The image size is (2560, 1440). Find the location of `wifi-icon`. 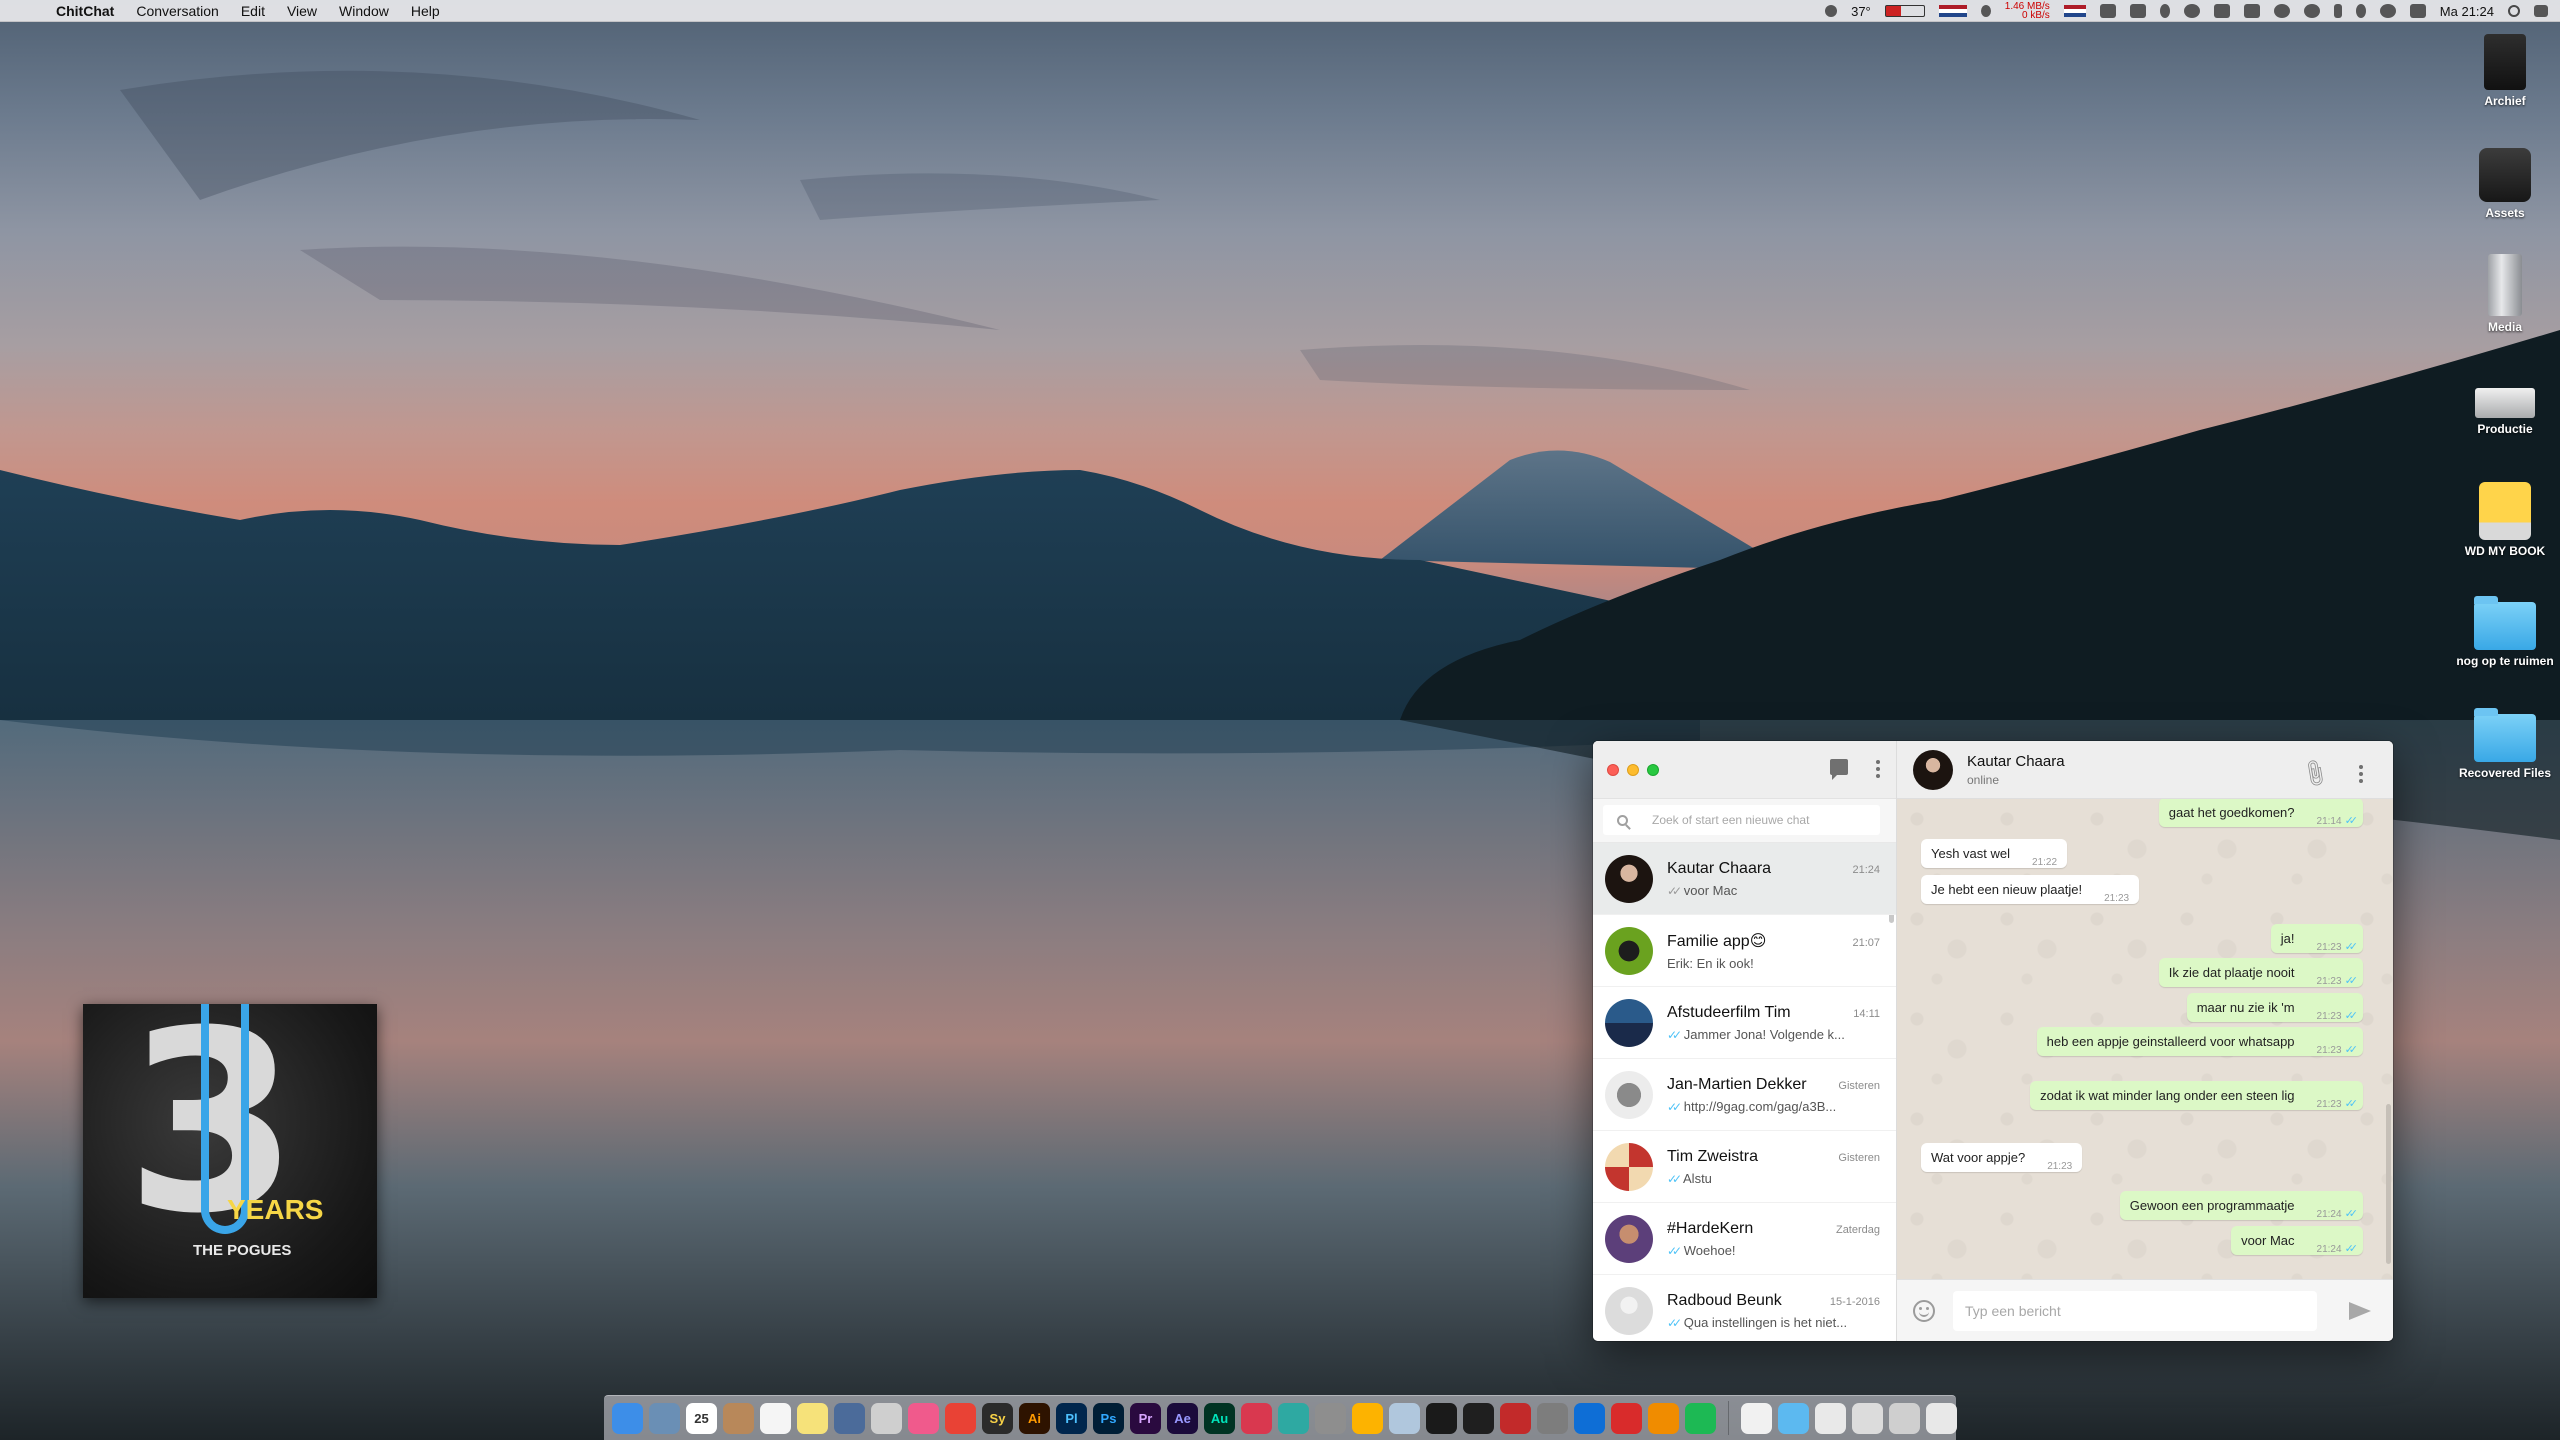

wifi-icon is located at coordinates (2387, 11).